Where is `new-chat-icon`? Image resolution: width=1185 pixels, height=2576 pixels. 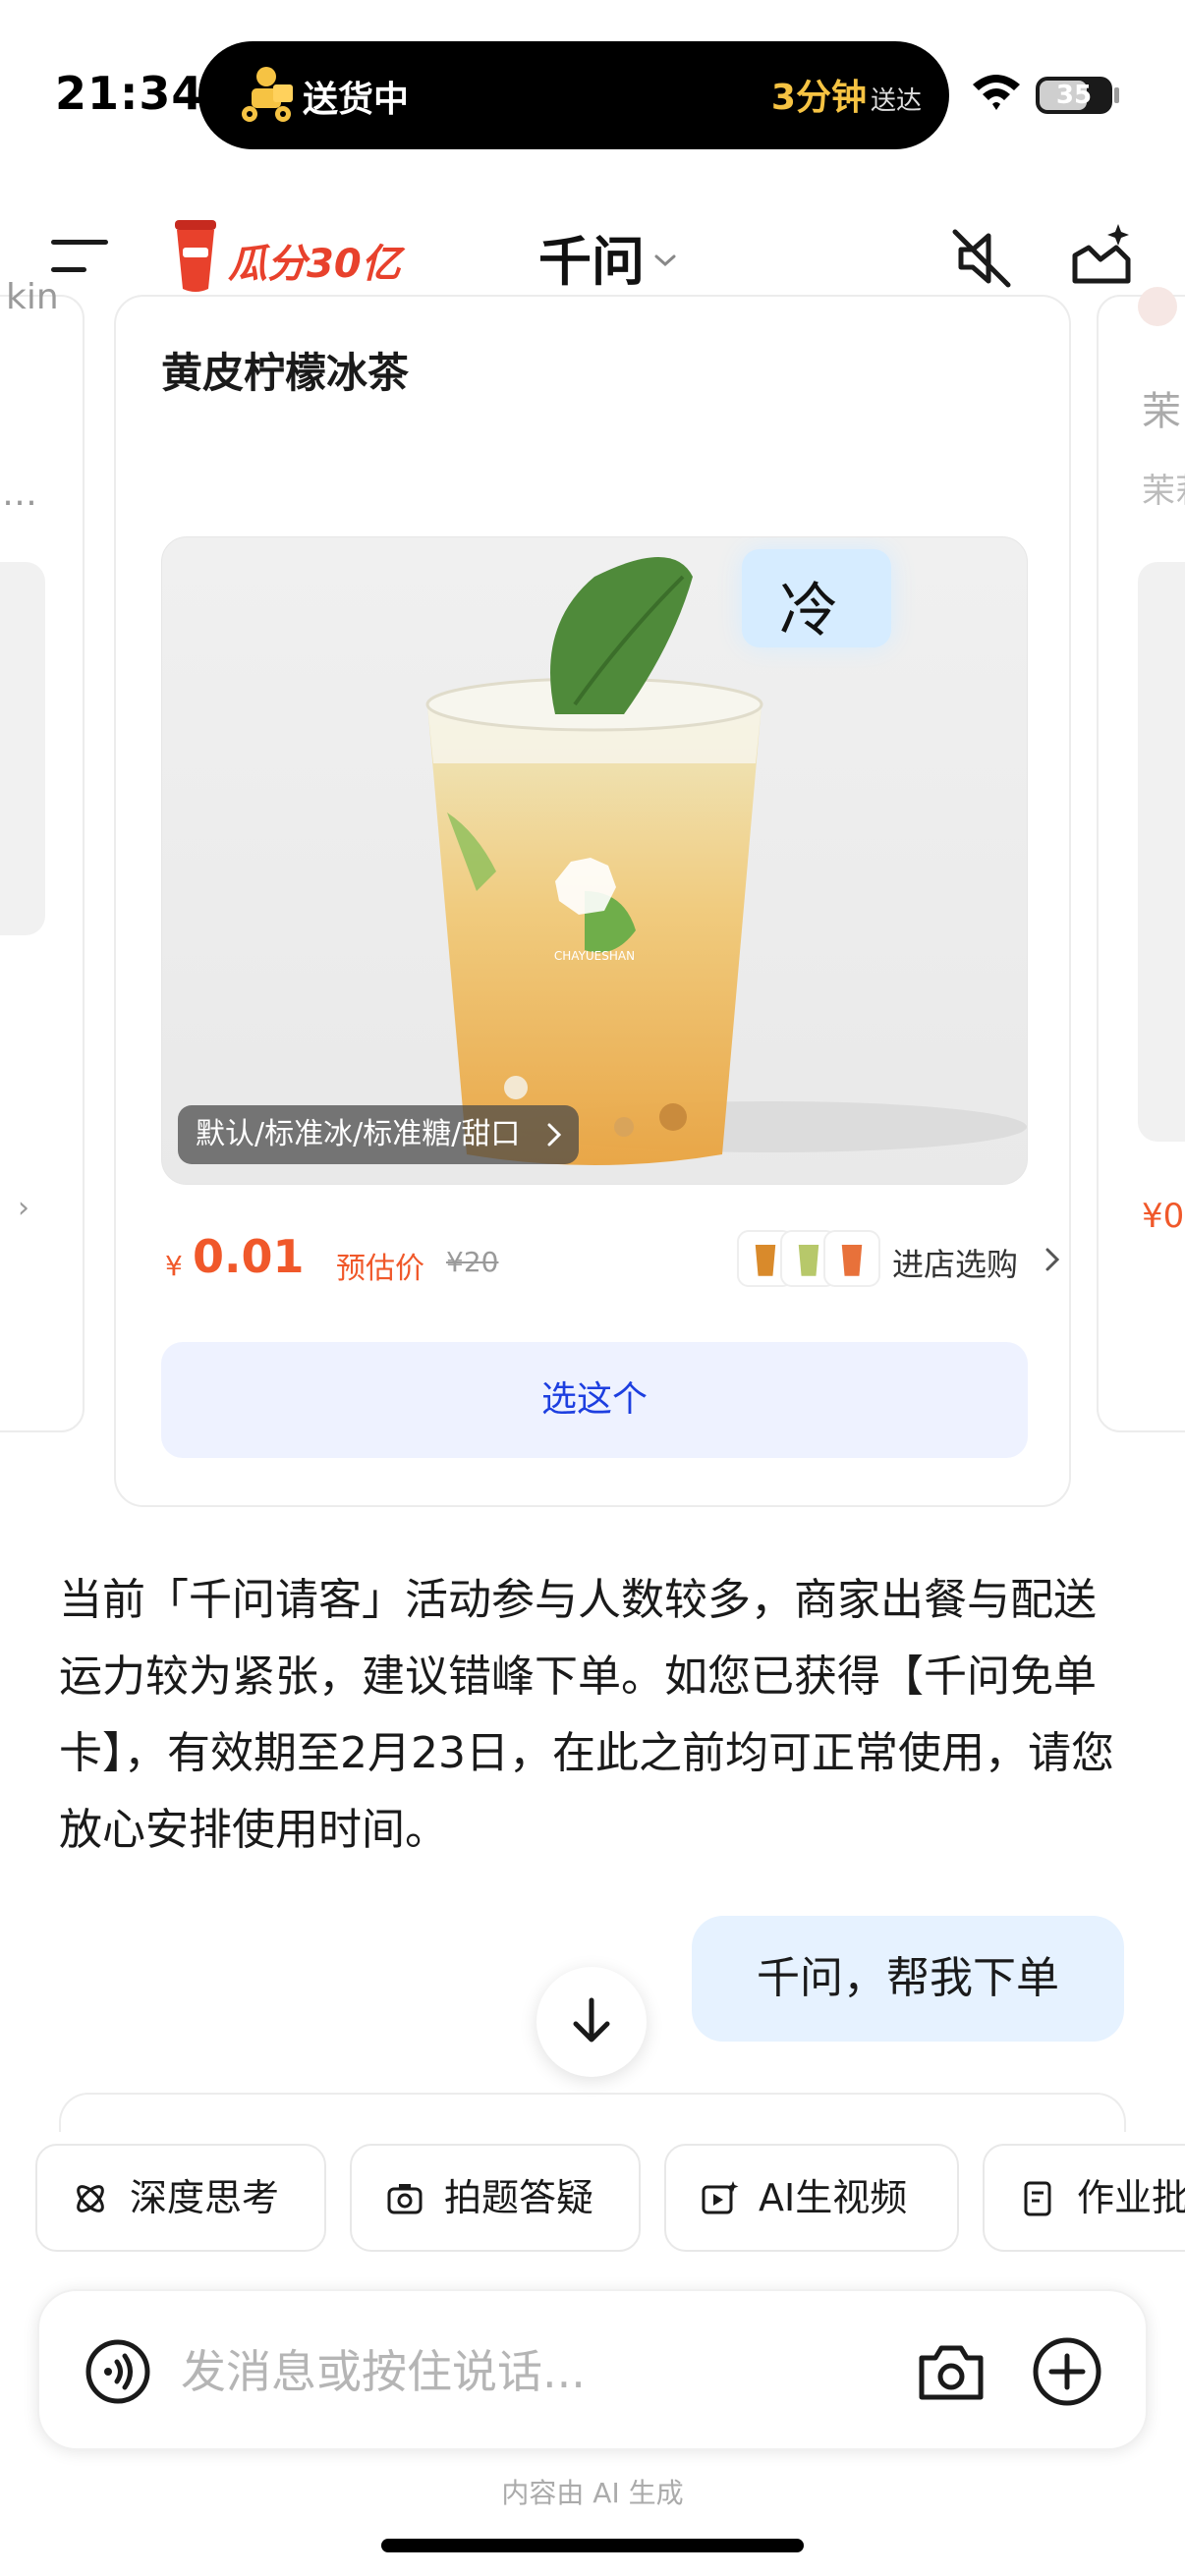 new-chat-icon is located at coordinates (1102, 254).